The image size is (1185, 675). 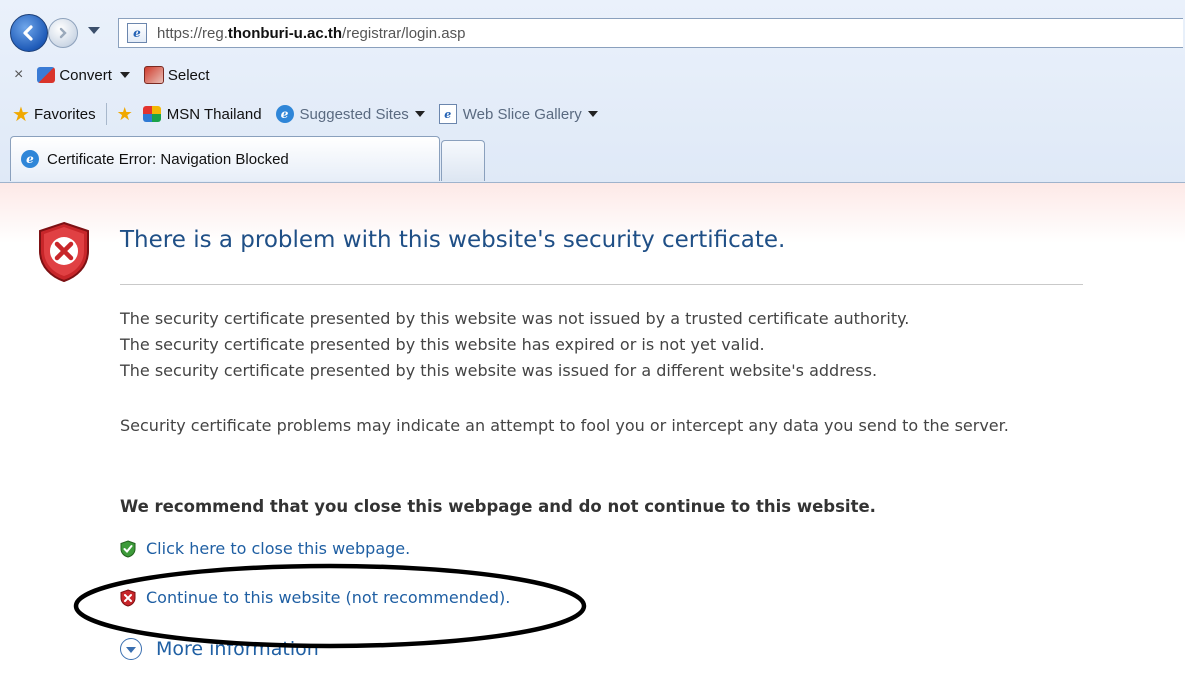 I want to click on fav-web-slice-gallery: Web Slice Gallery, so click(x=522, y=114).